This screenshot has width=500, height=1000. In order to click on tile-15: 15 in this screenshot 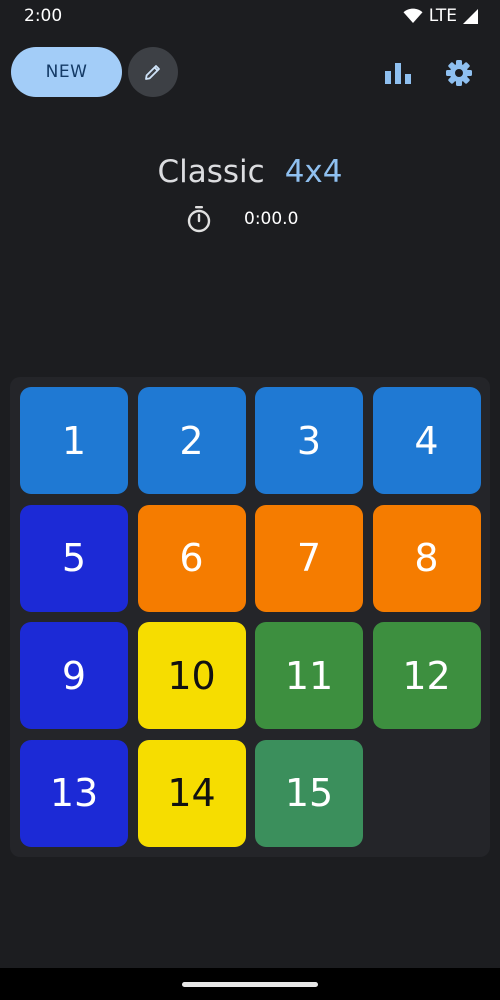, I will do `click(309, 793)`.